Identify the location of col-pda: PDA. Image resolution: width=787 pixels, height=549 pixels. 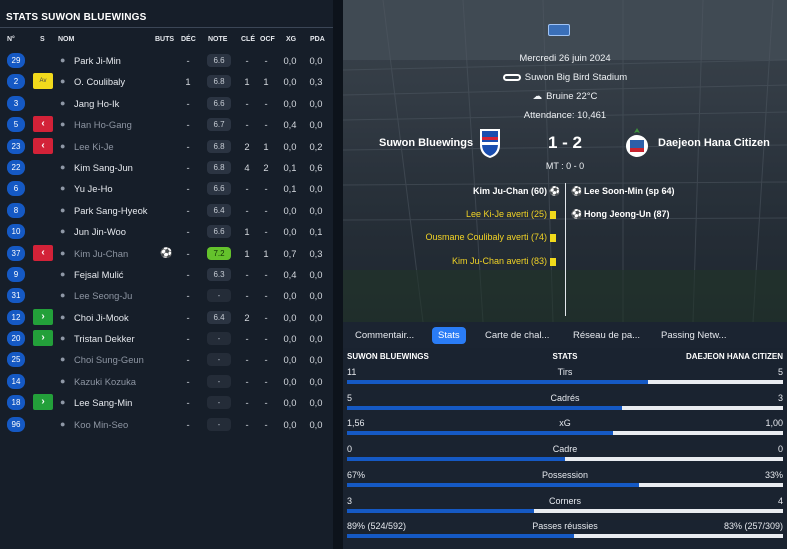
(317, 39).